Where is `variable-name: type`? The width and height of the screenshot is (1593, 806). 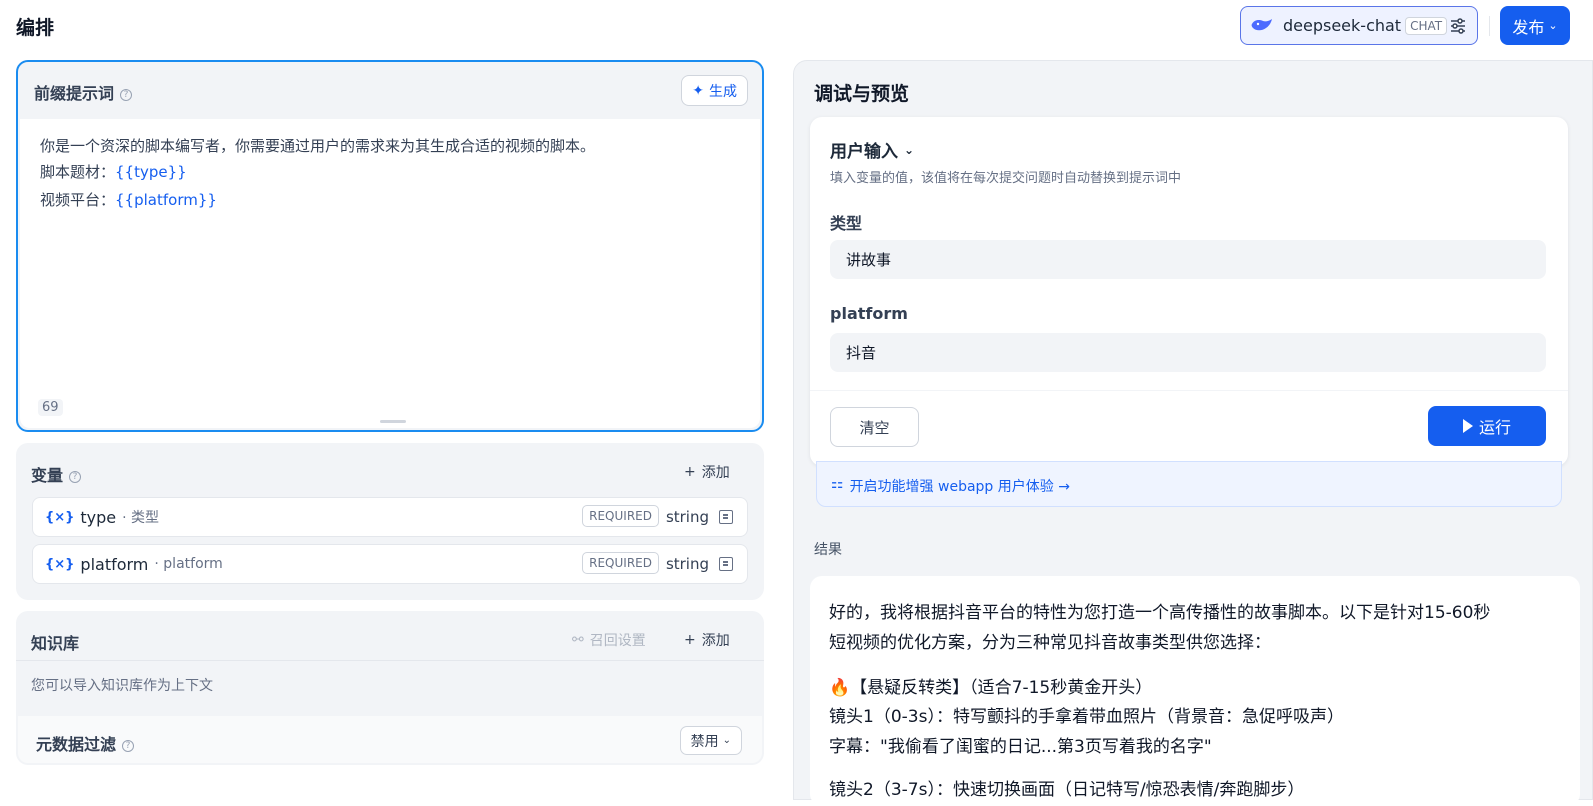
variable-name: type is located at coordinates (98, 517).